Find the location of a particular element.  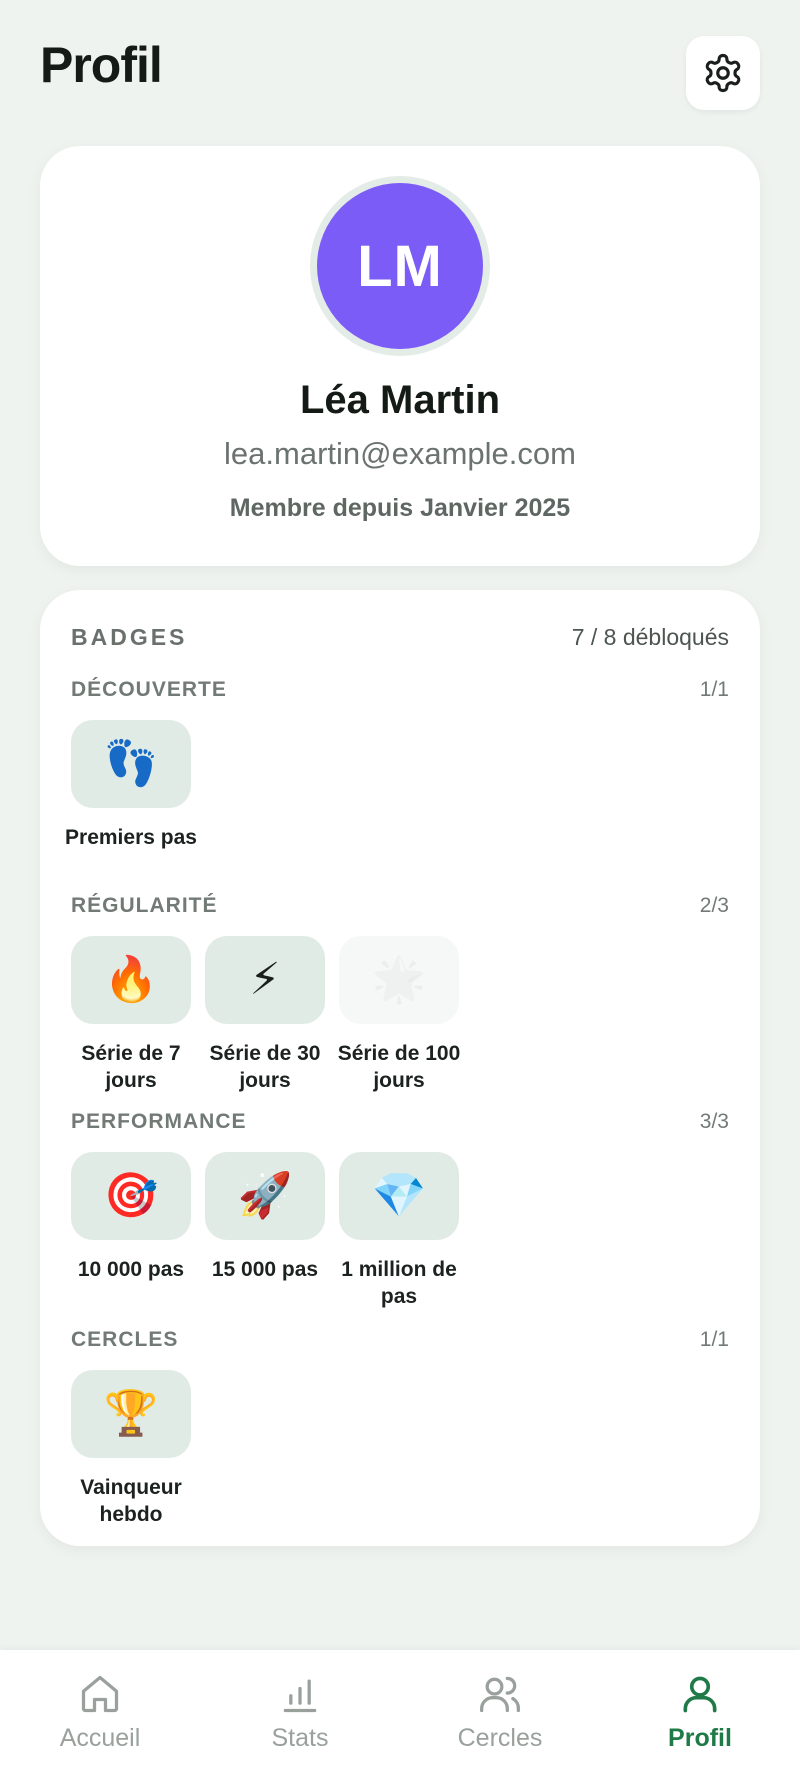

bar-chart-icon is located at coordinates (300, 1696).